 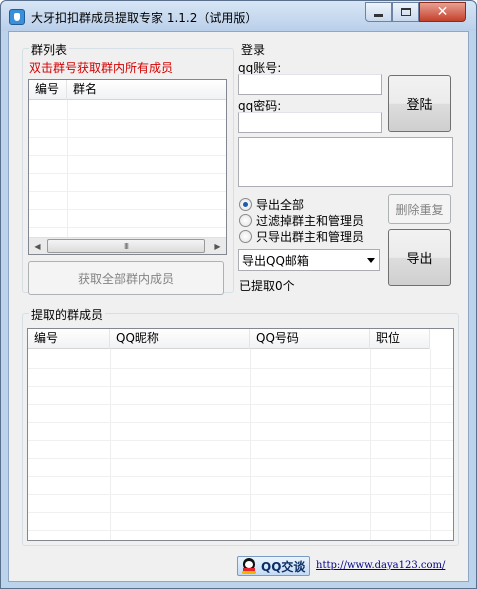 What do you see at coordinates (280, 205) in the screenshot?
I see `radio-label: 导出全部` at bounding box center [280, 205].